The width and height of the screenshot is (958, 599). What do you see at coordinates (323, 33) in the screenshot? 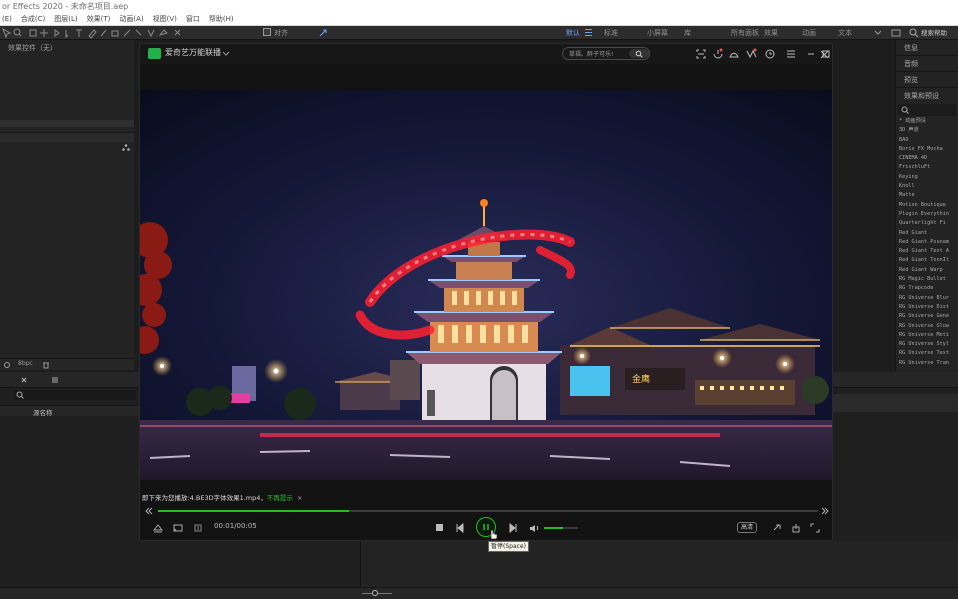
I see `snap-icon` at bounding box center [323, 33].